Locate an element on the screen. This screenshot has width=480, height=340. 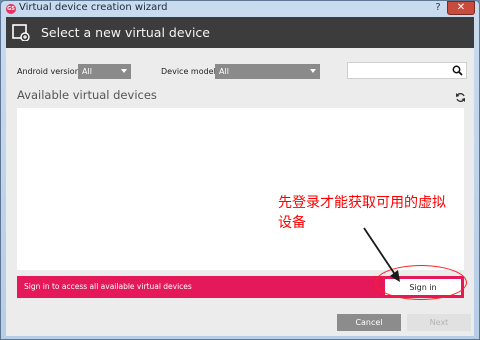
search-box is located at coordinates (407, 70).